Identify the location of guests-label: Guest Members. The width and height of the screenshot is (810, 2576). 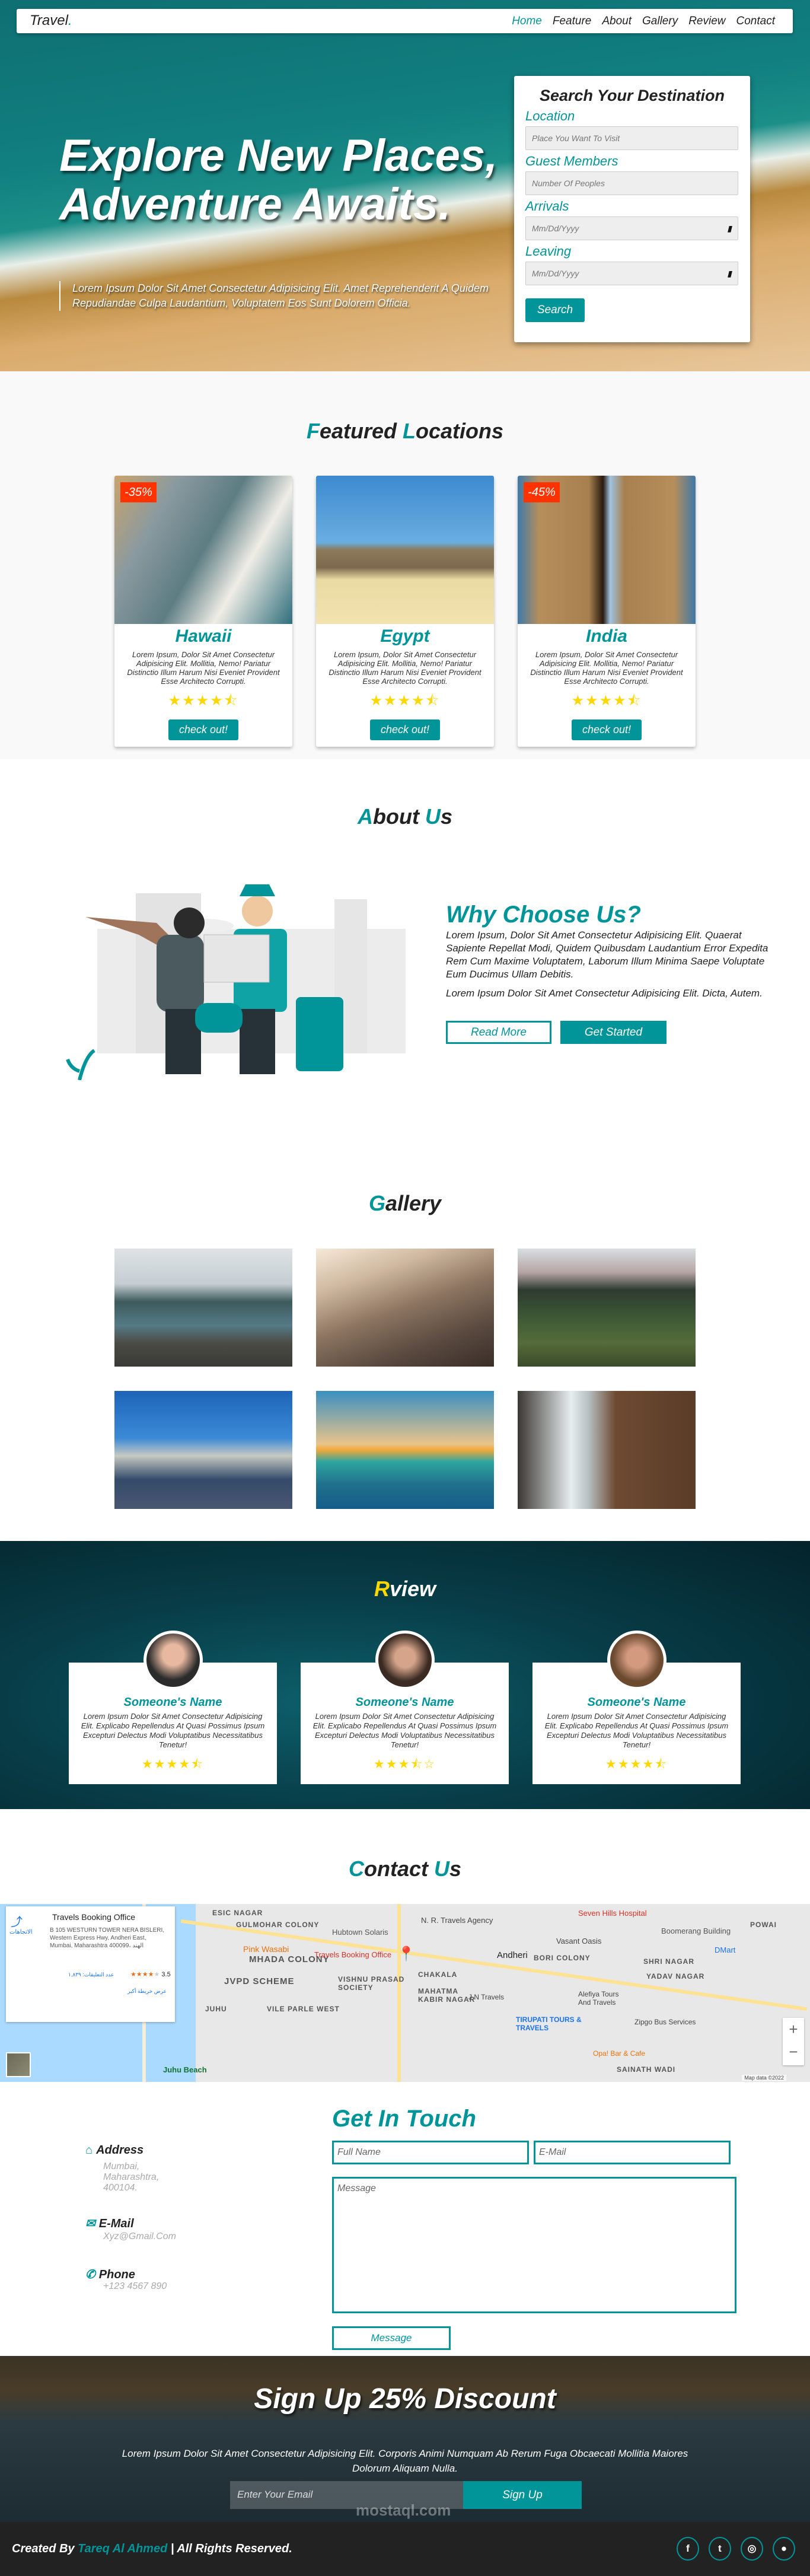
(571, 161).